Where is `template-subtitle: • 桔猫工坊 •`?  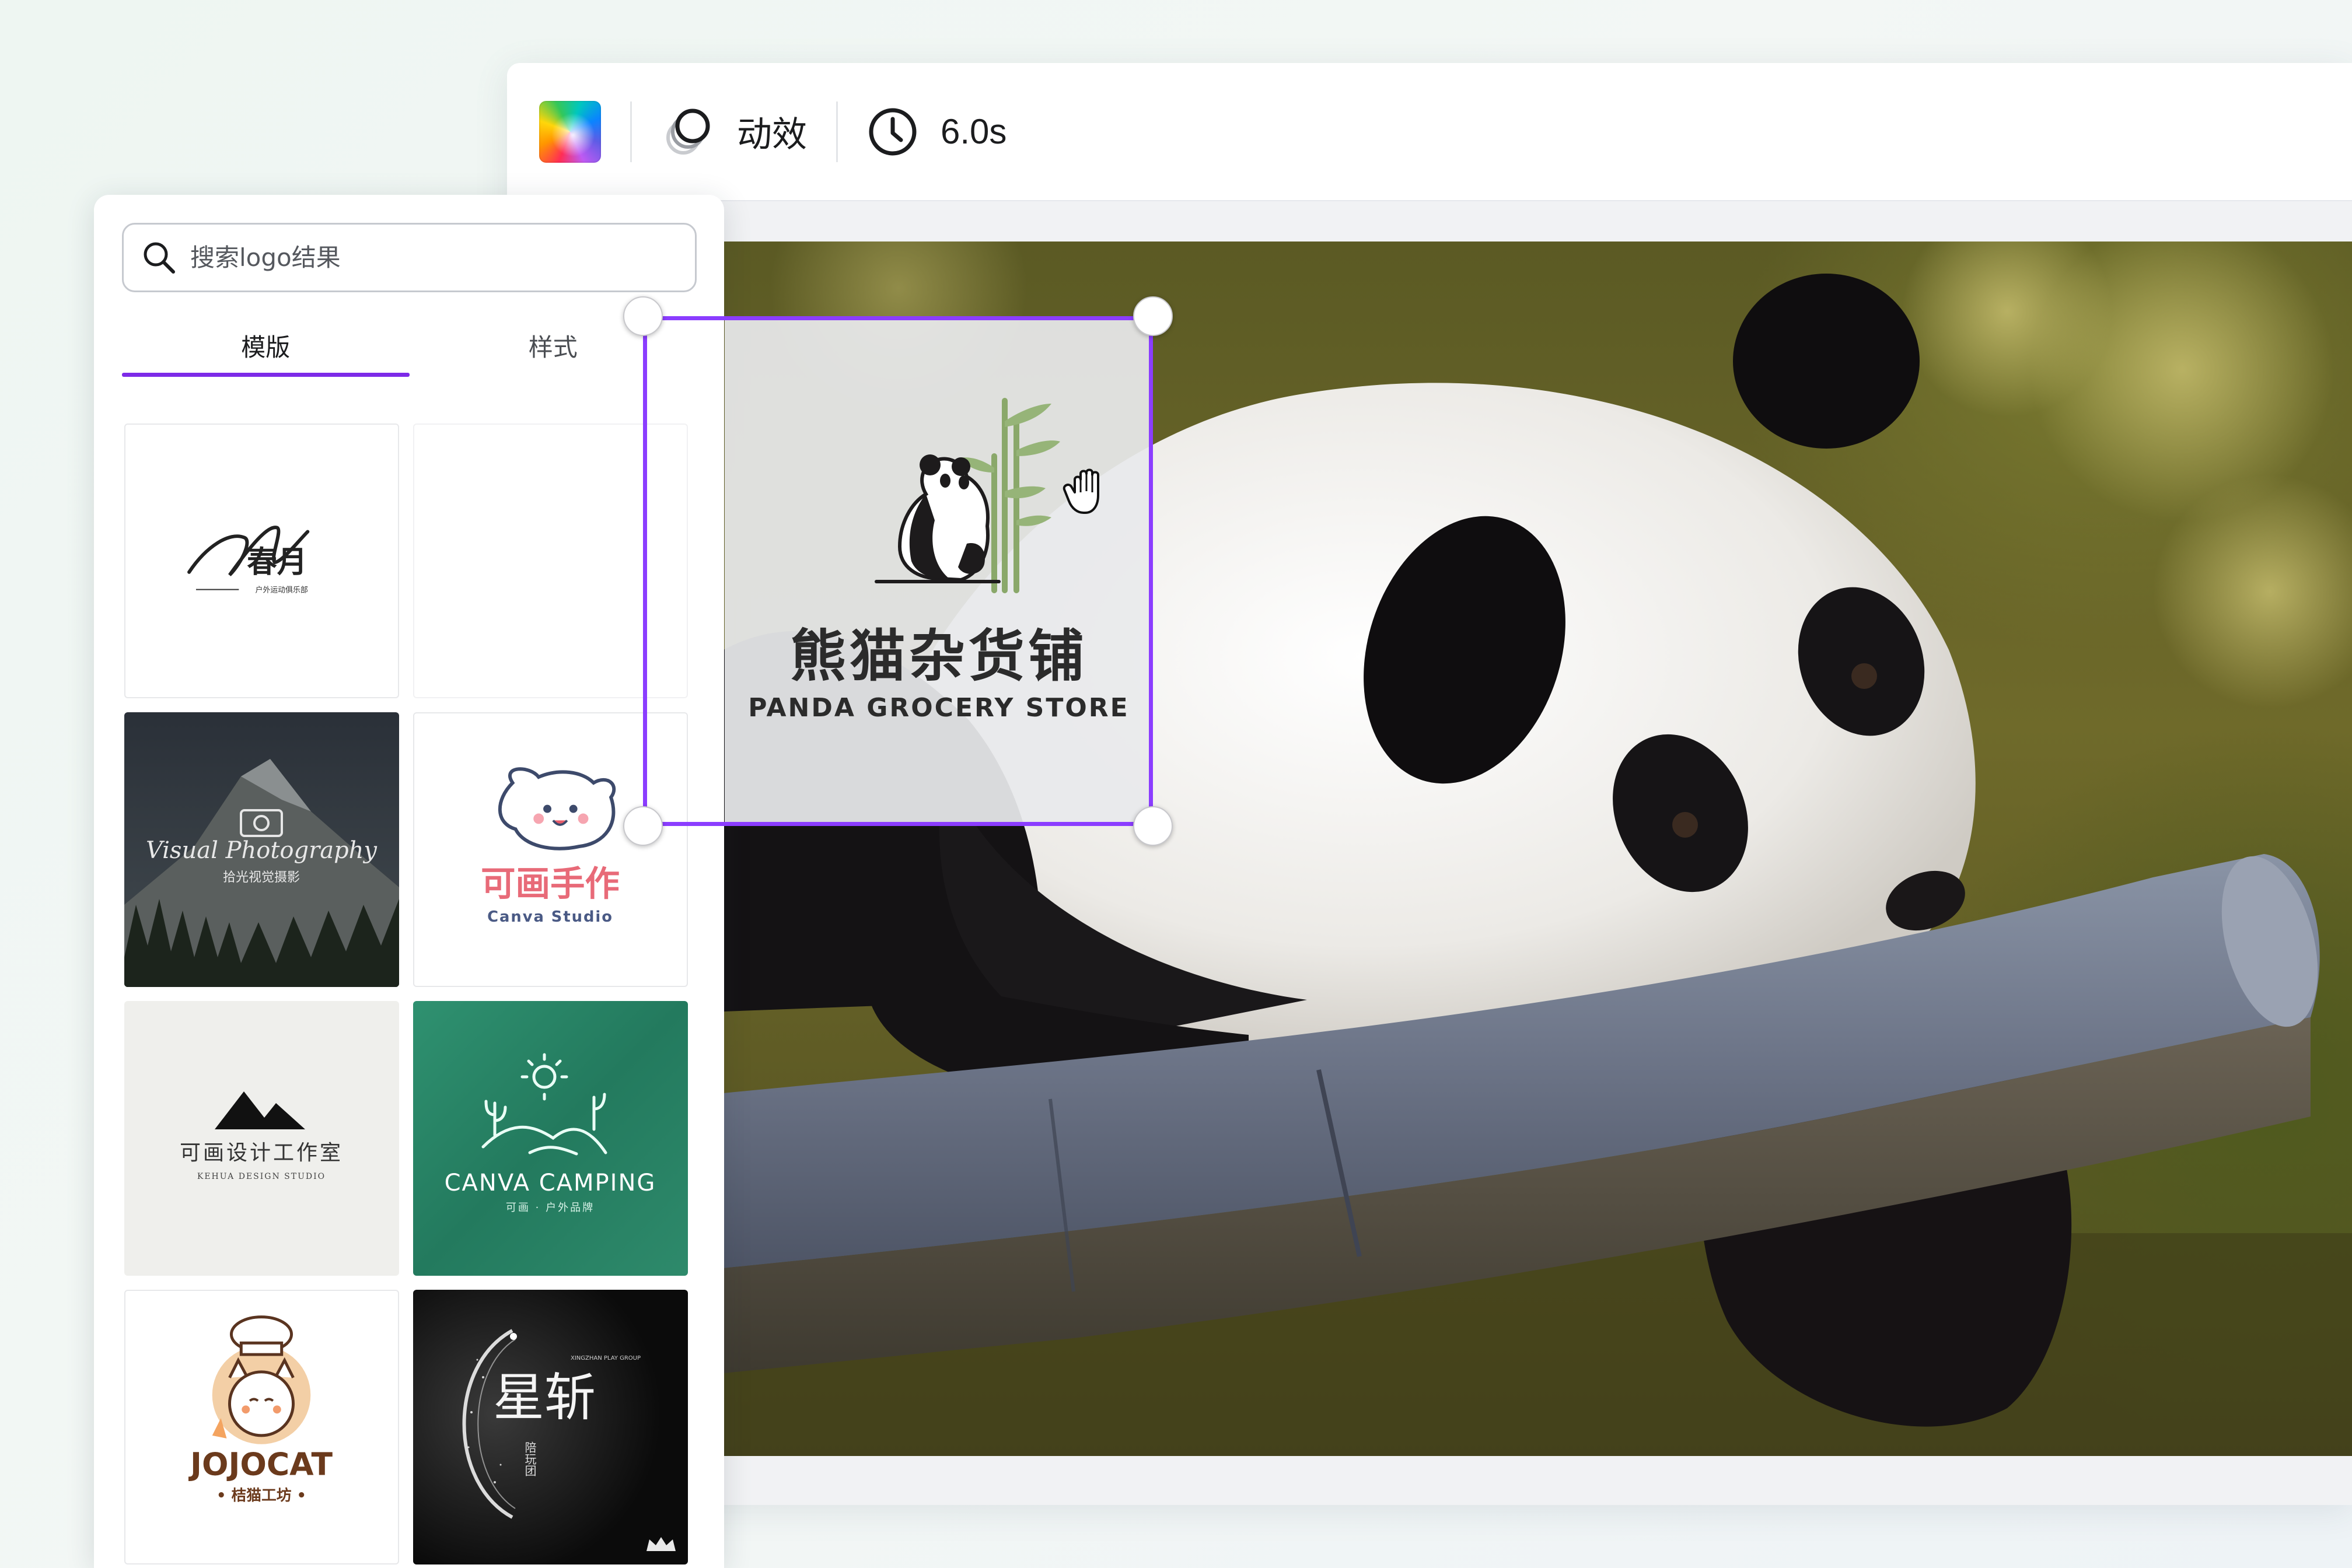
template-subtitle: • 桔猫工坊 • is located at coordinates (261, 1495).